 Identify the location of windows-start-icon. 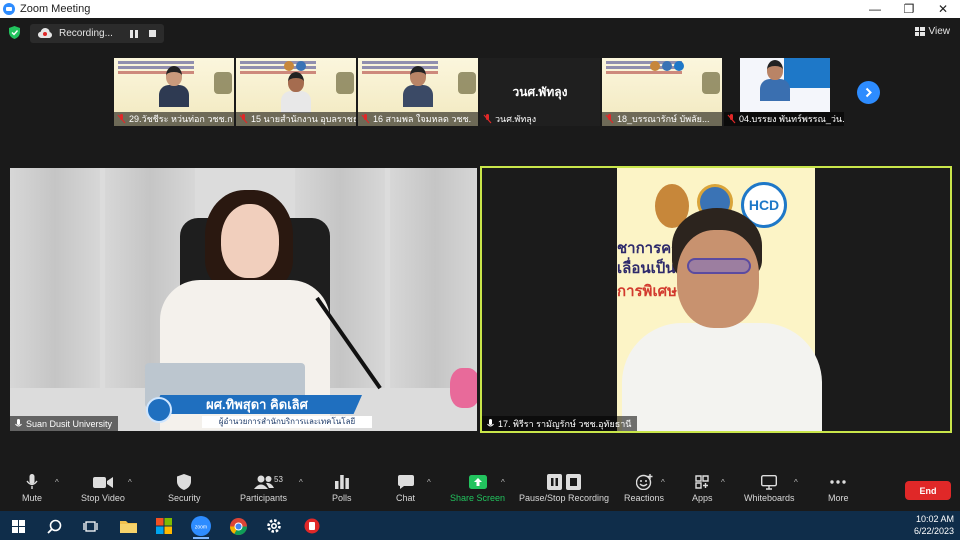
(18, 526).